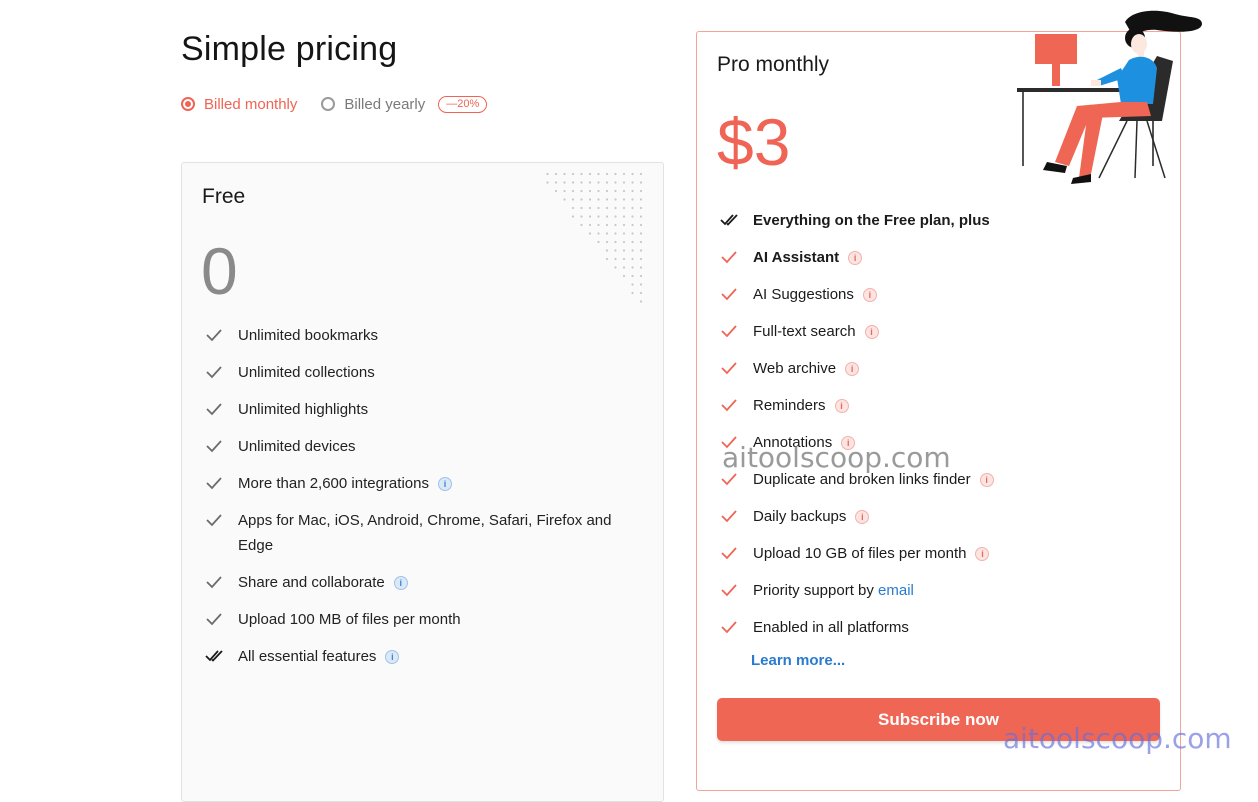  Describe the element at coordinates (424, 372) in the screenshot. I see `feature-item: Unlimited collections` at that location.